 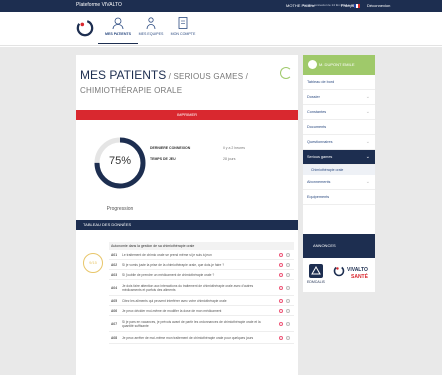 I want to click on sidebar-item-label: Serious games, so click(x=320, y=157).